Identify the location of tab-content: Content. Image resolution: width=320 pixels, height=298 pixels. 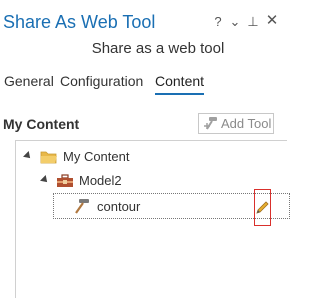
(180, 84).